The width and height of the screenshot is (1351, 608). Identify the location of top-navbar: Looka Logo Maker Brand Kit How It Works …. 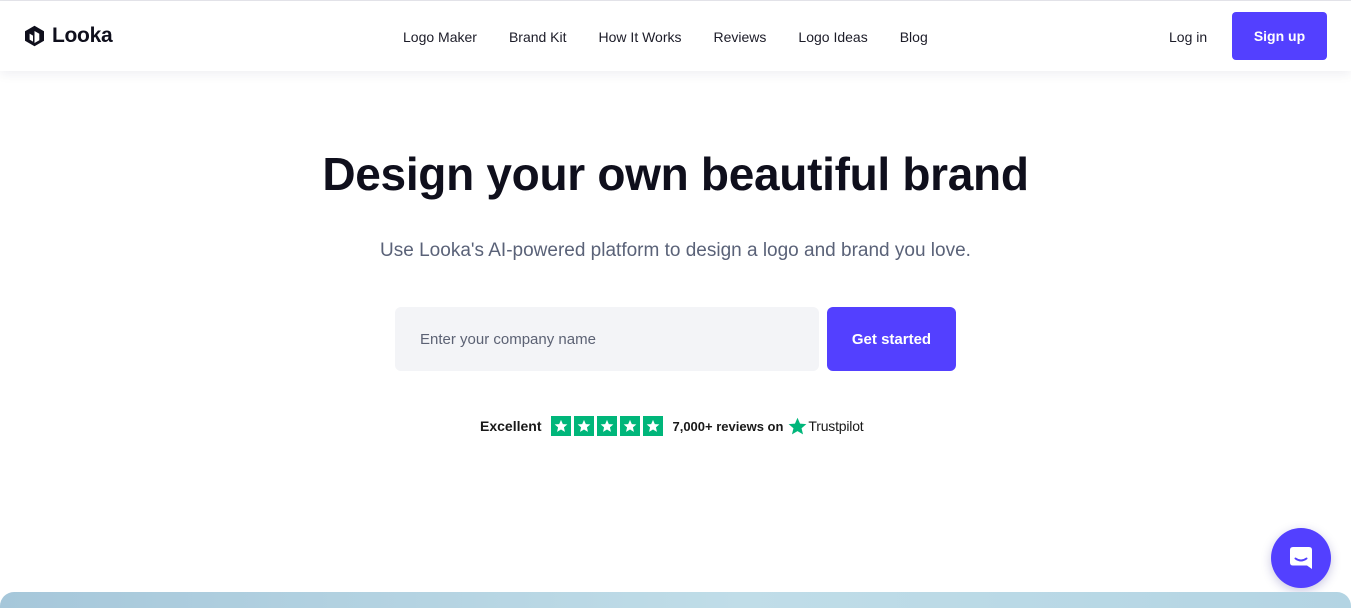
(675, 36).